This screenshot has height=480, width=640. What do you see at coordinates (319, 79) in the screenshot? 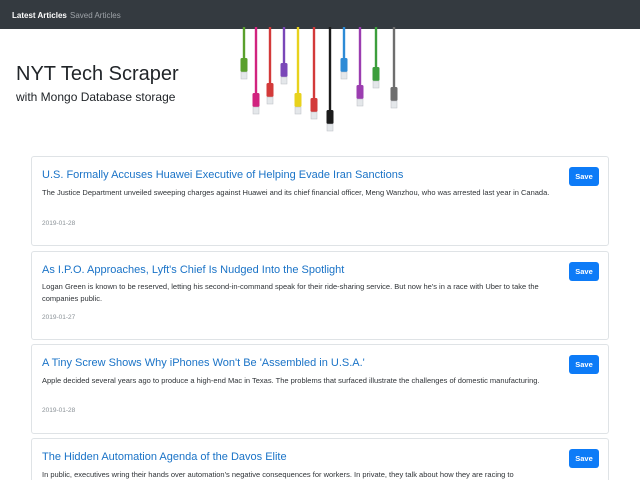
I see `ethernet-cables-image` at bounding box center [319, 79].